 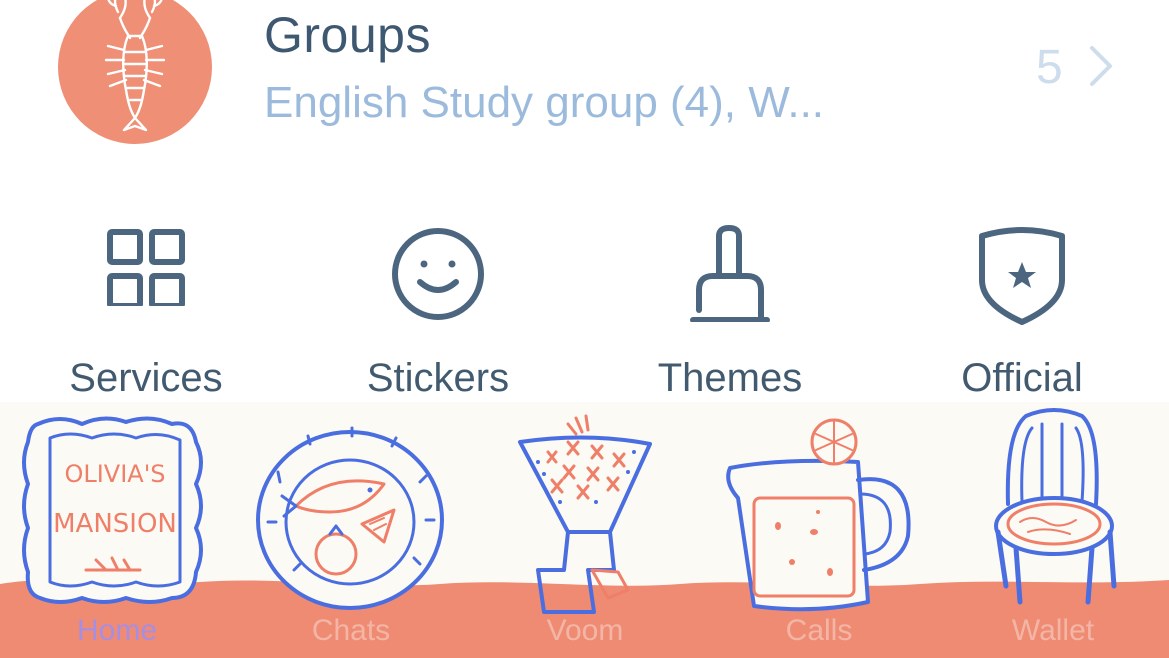 I want to click on shortcut-stickers: Stickers, so click(x=438, y=312).